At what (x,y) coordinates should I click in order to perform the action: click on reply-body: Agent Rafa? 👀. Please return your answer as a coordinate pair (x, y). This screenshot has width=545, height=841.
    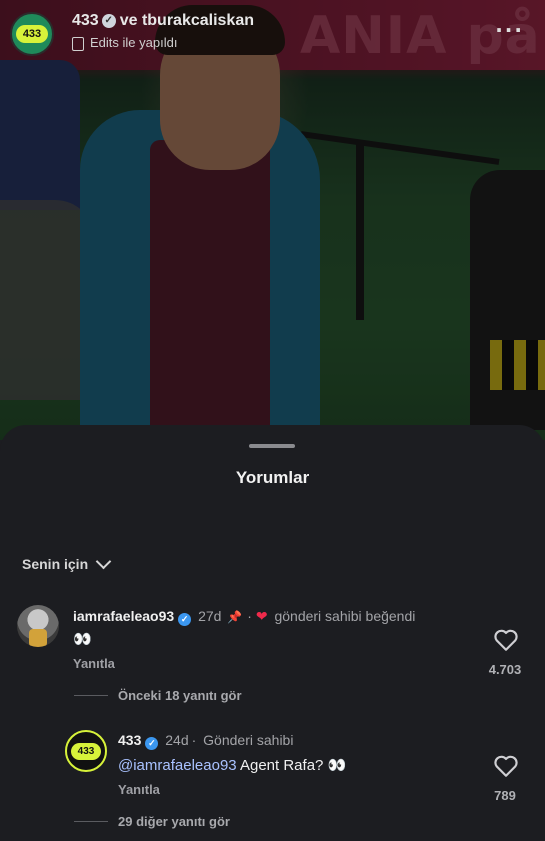
    Looking at the image, I should click on (293, 765).